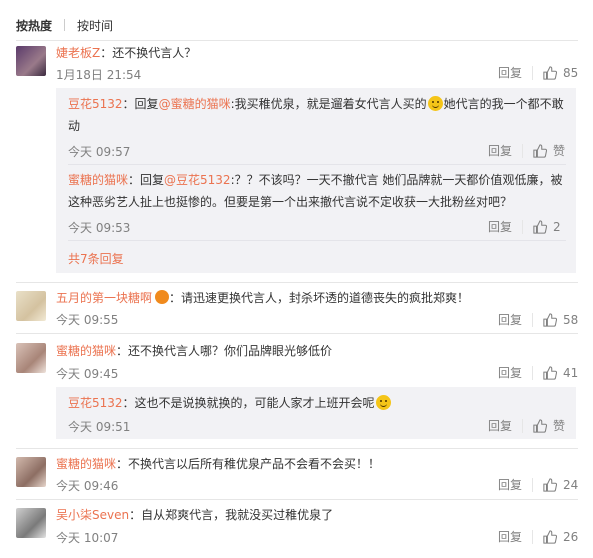 The width and height of the screenshot is (593, 558). What do you see at coordinates (98, 180) in the screenshot?
I see `reply-username: 蜜糖的猫咪` at bounding box center [98, 180].